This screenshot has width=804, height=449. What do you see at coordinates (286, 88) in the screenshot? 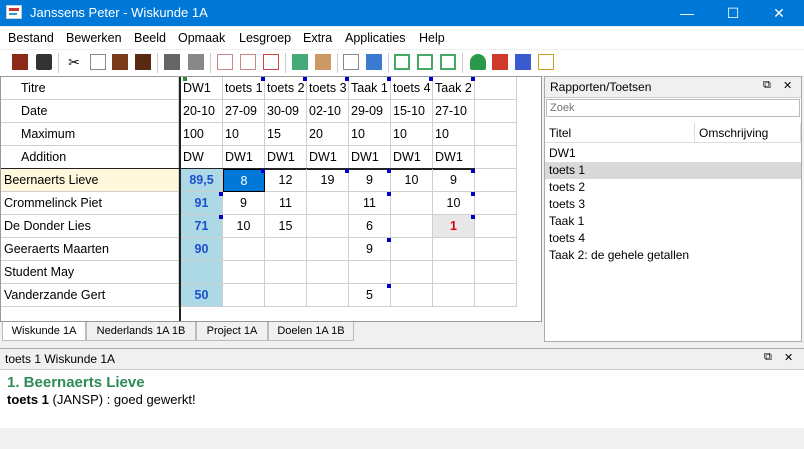
I see `header-cell: toets 2` at bounding box center [286, 88].